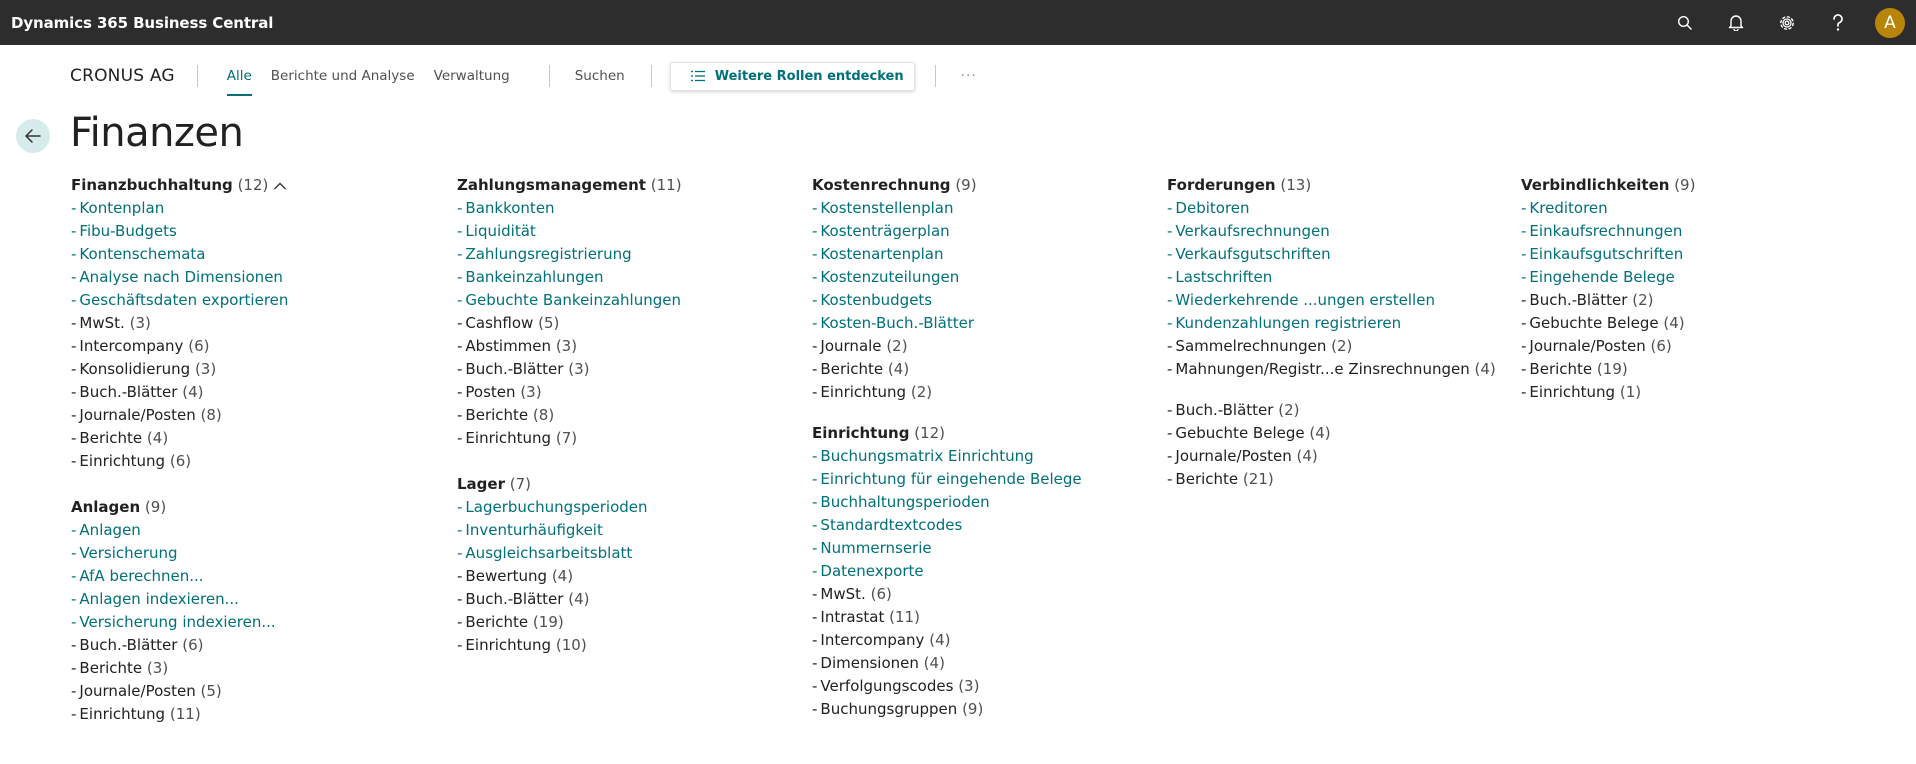 This screenshot has height=764, width=1916. I want to click on nav-link: - Kontenplan, so click(179, 208).